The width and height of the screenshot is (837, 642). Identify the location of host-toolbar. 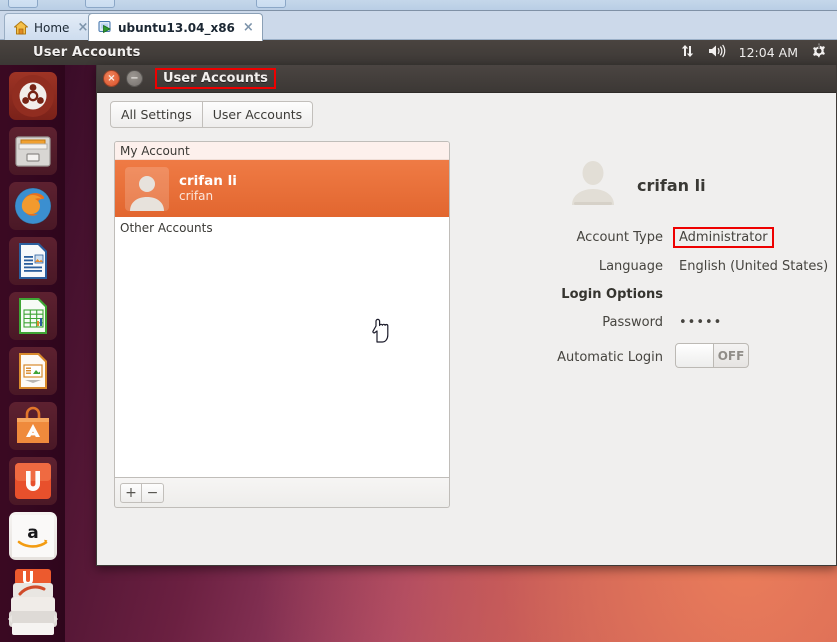
(418, 5).